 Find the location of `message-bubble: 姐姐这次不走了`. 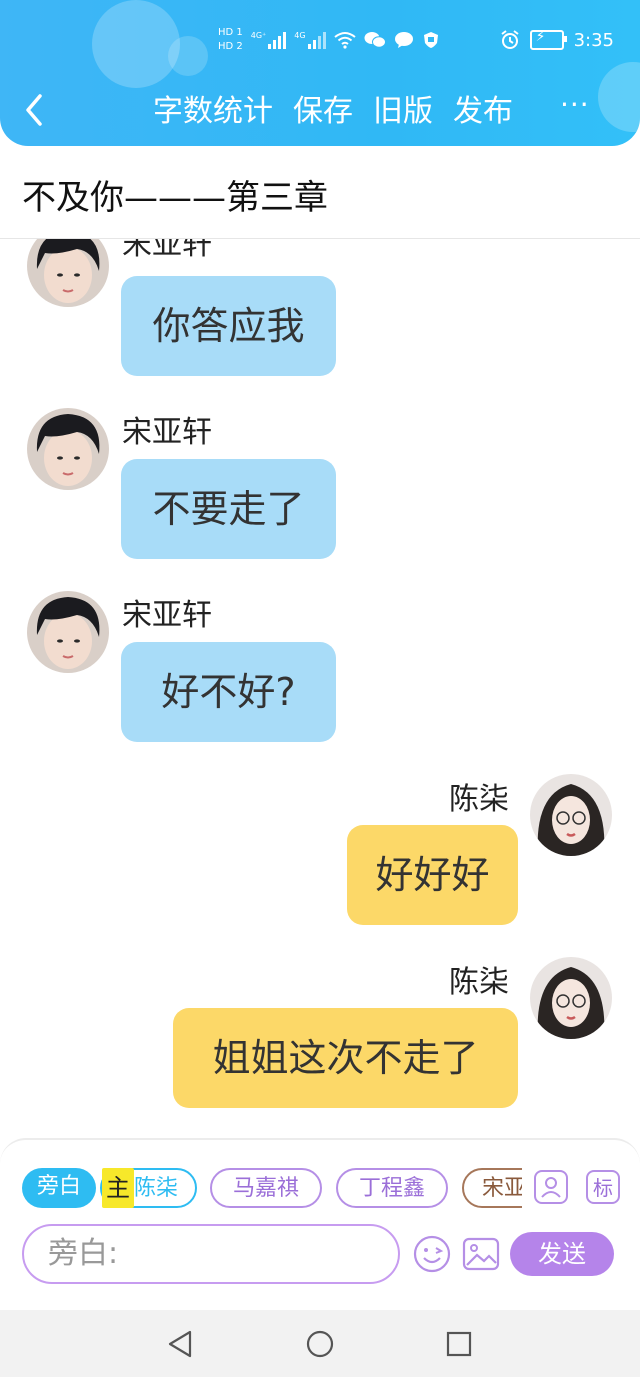

message-bubble: 姐姐这次不走了 is located at coordinates (345, 1058).